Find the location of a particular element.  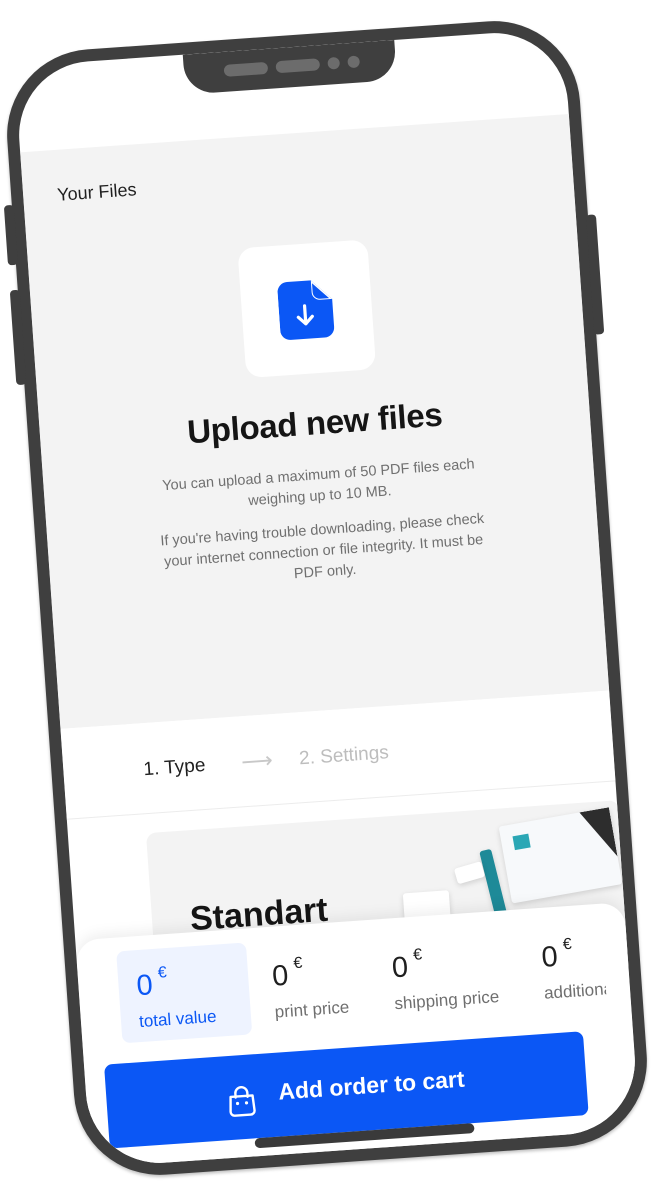

business-card-front is located at coordinates (469, 873).